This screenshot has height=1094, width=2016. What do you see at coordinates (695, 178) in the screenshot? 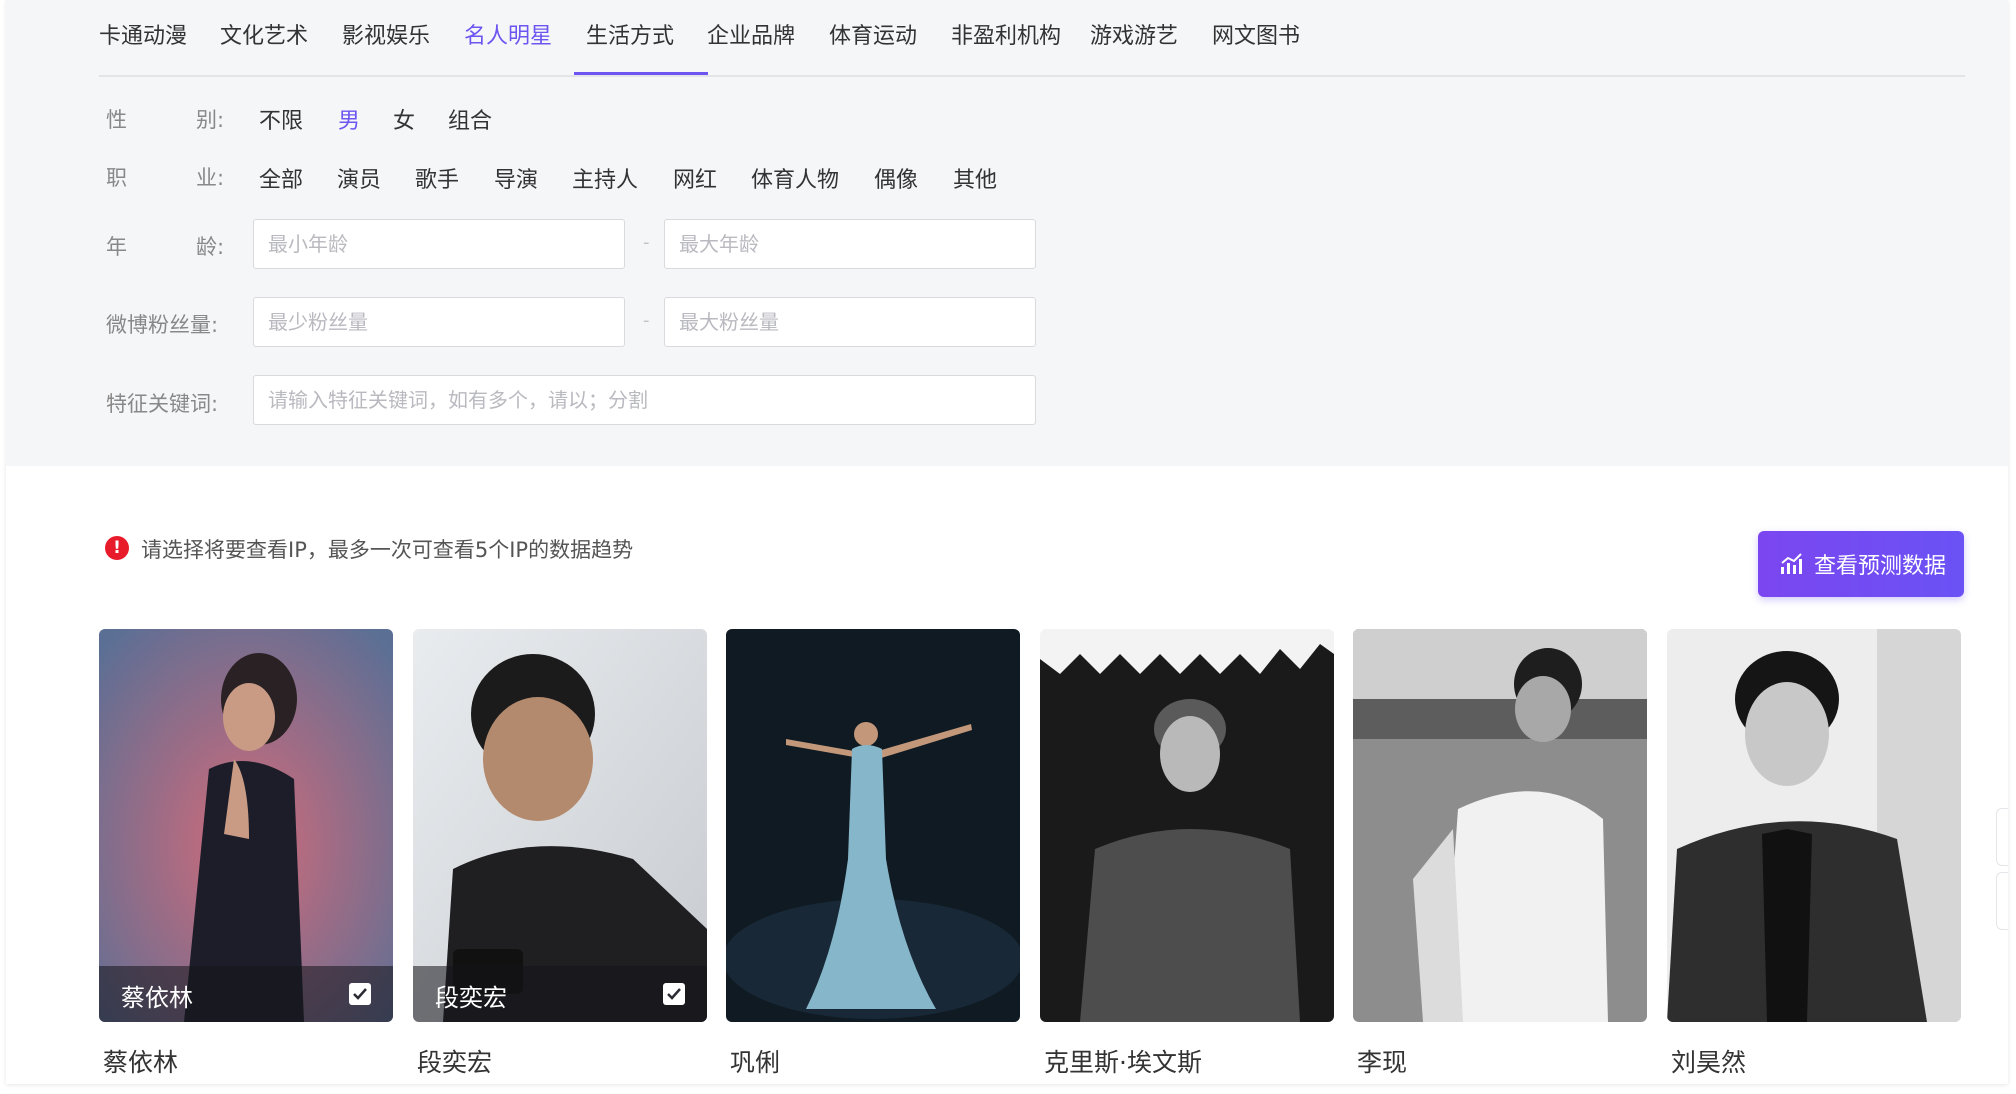
I see `occupation-option-influencer: 网红` at bounding box center [695, 178].